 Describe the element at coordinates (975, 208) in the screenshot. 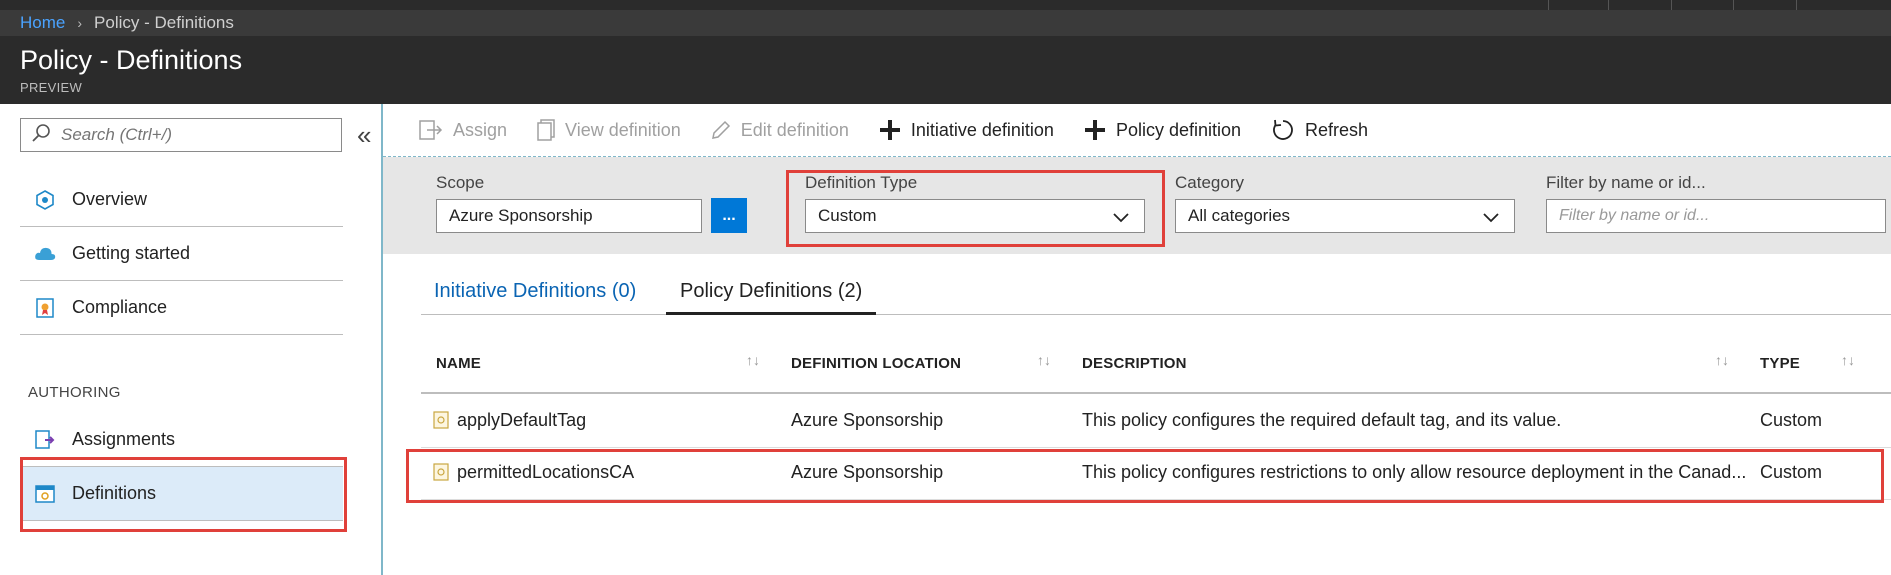

I see `highlight-box-definition-type` at that location.